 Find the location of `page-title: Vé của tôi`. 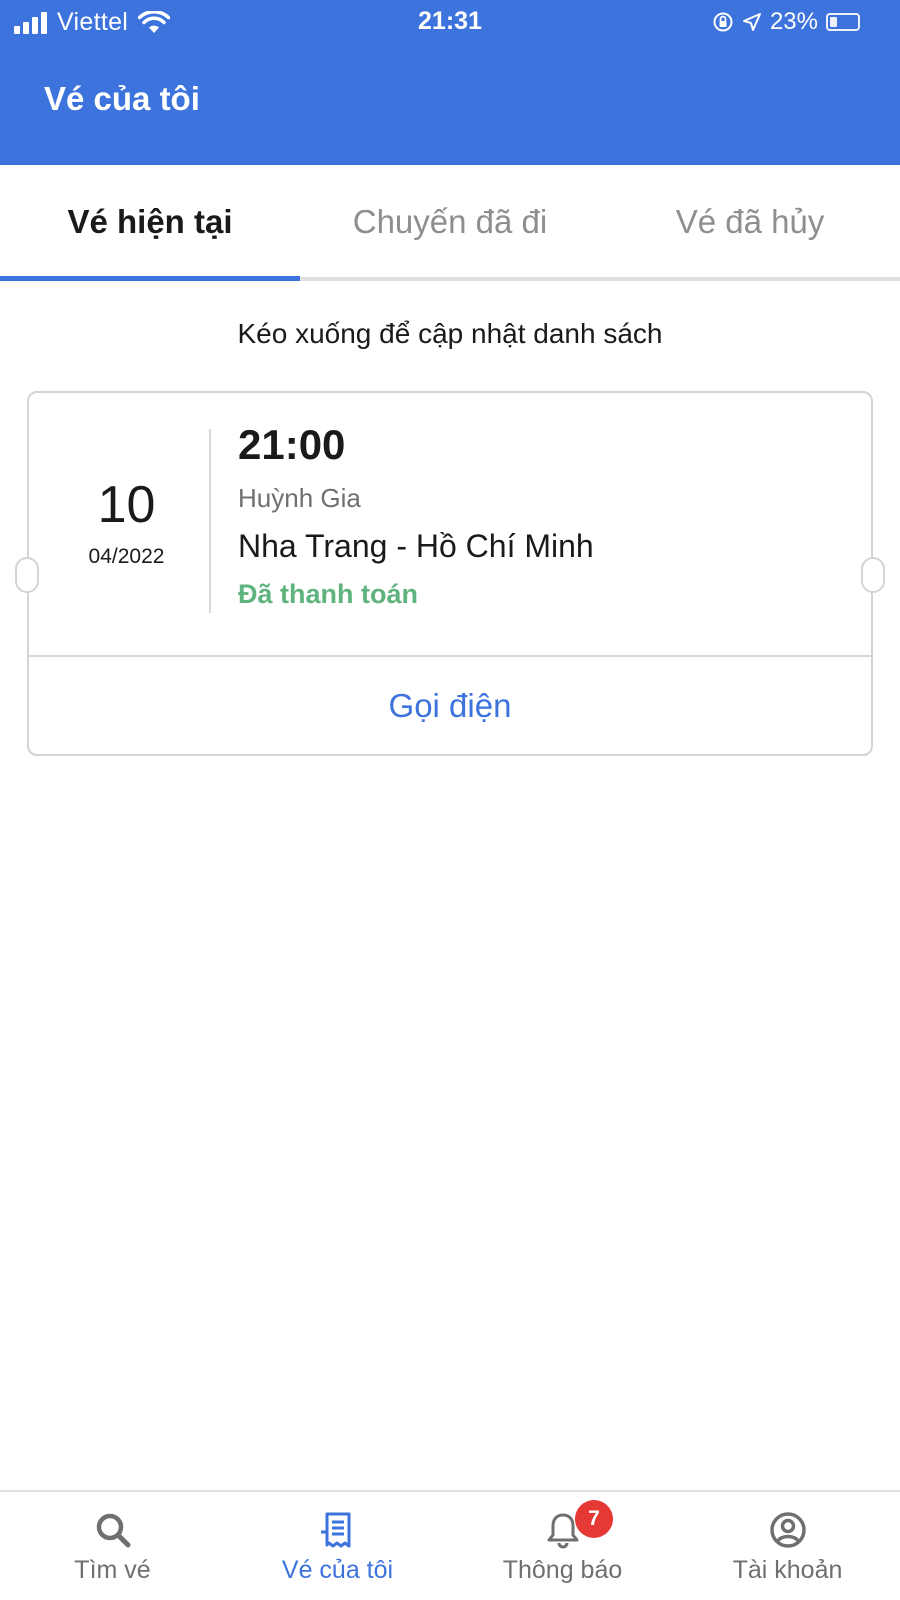

page-title: Vé của tôi is located at coordinates (122, 98).